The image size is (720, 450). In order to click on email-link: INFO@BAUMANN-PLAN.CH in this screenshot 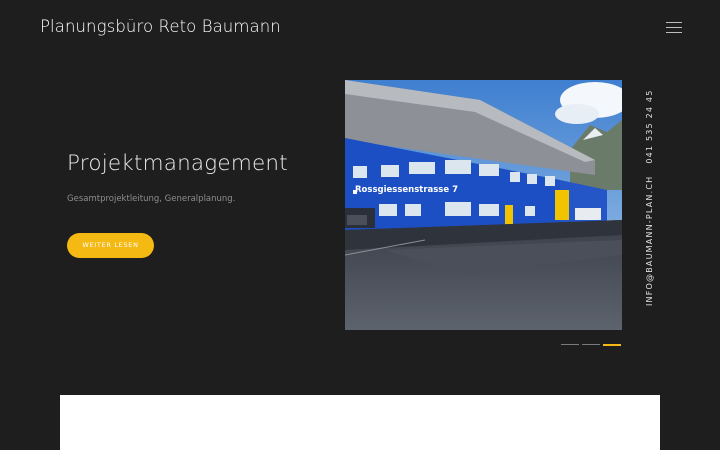, I will do `click(649, 241)`.